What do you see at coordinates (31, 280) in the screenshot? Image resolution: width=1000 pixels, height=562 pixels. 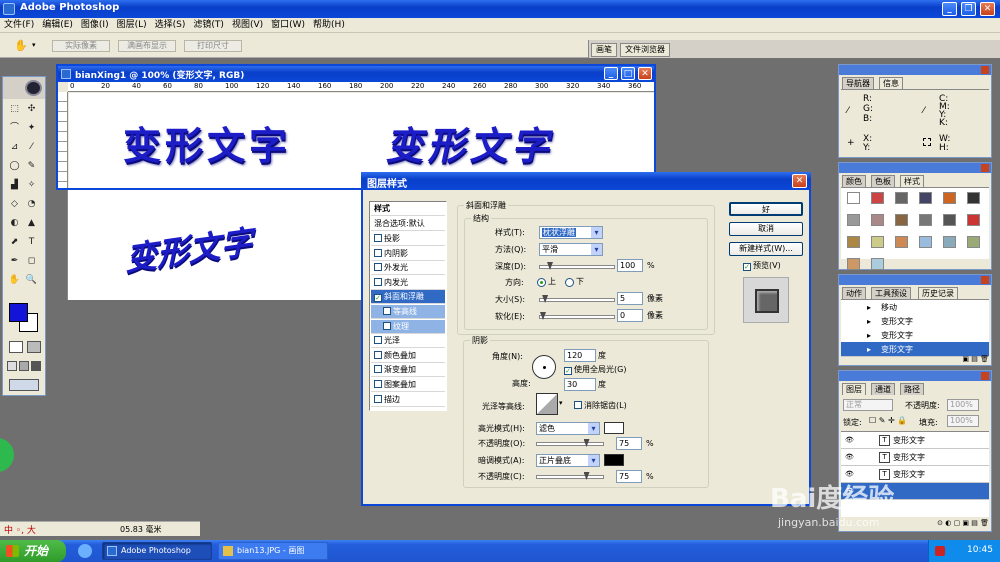 I see `zoom-icon: 🔍` at bounding box center [31, 280].